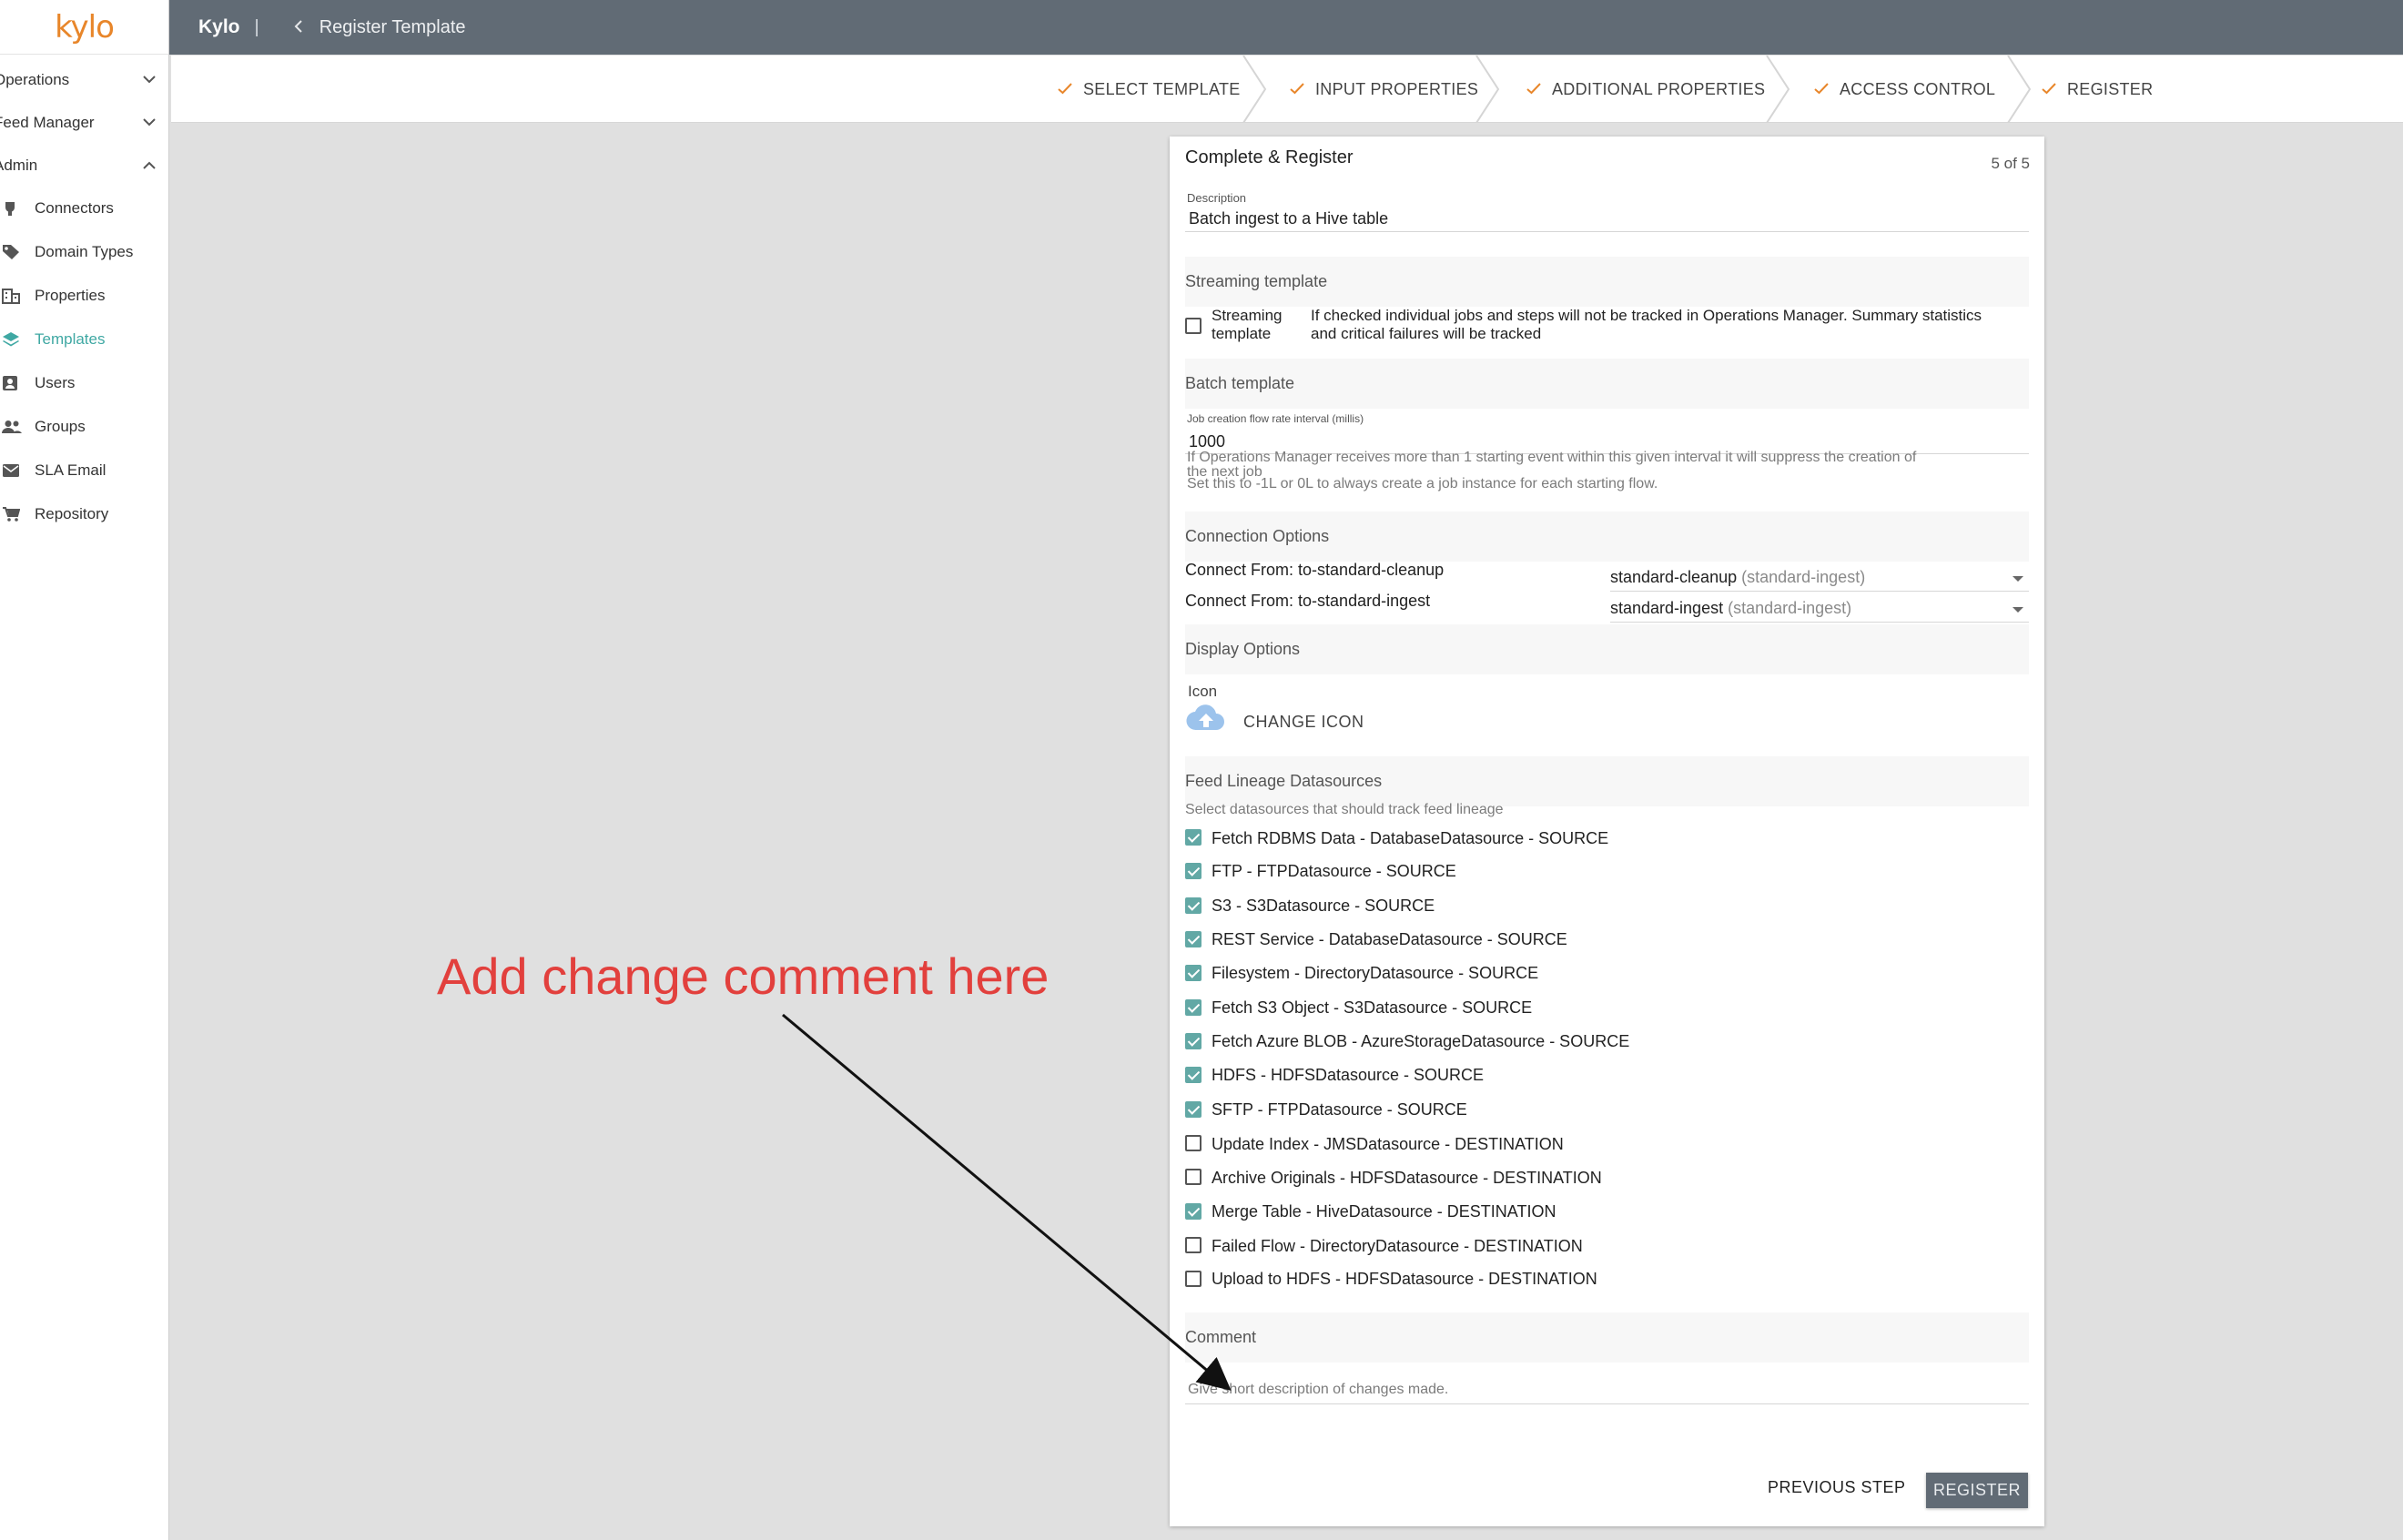 The height and width of the screenshot is (1540, 2403). I want to click on step-label: SELECT TEMPLATE, so click(1162, 88).